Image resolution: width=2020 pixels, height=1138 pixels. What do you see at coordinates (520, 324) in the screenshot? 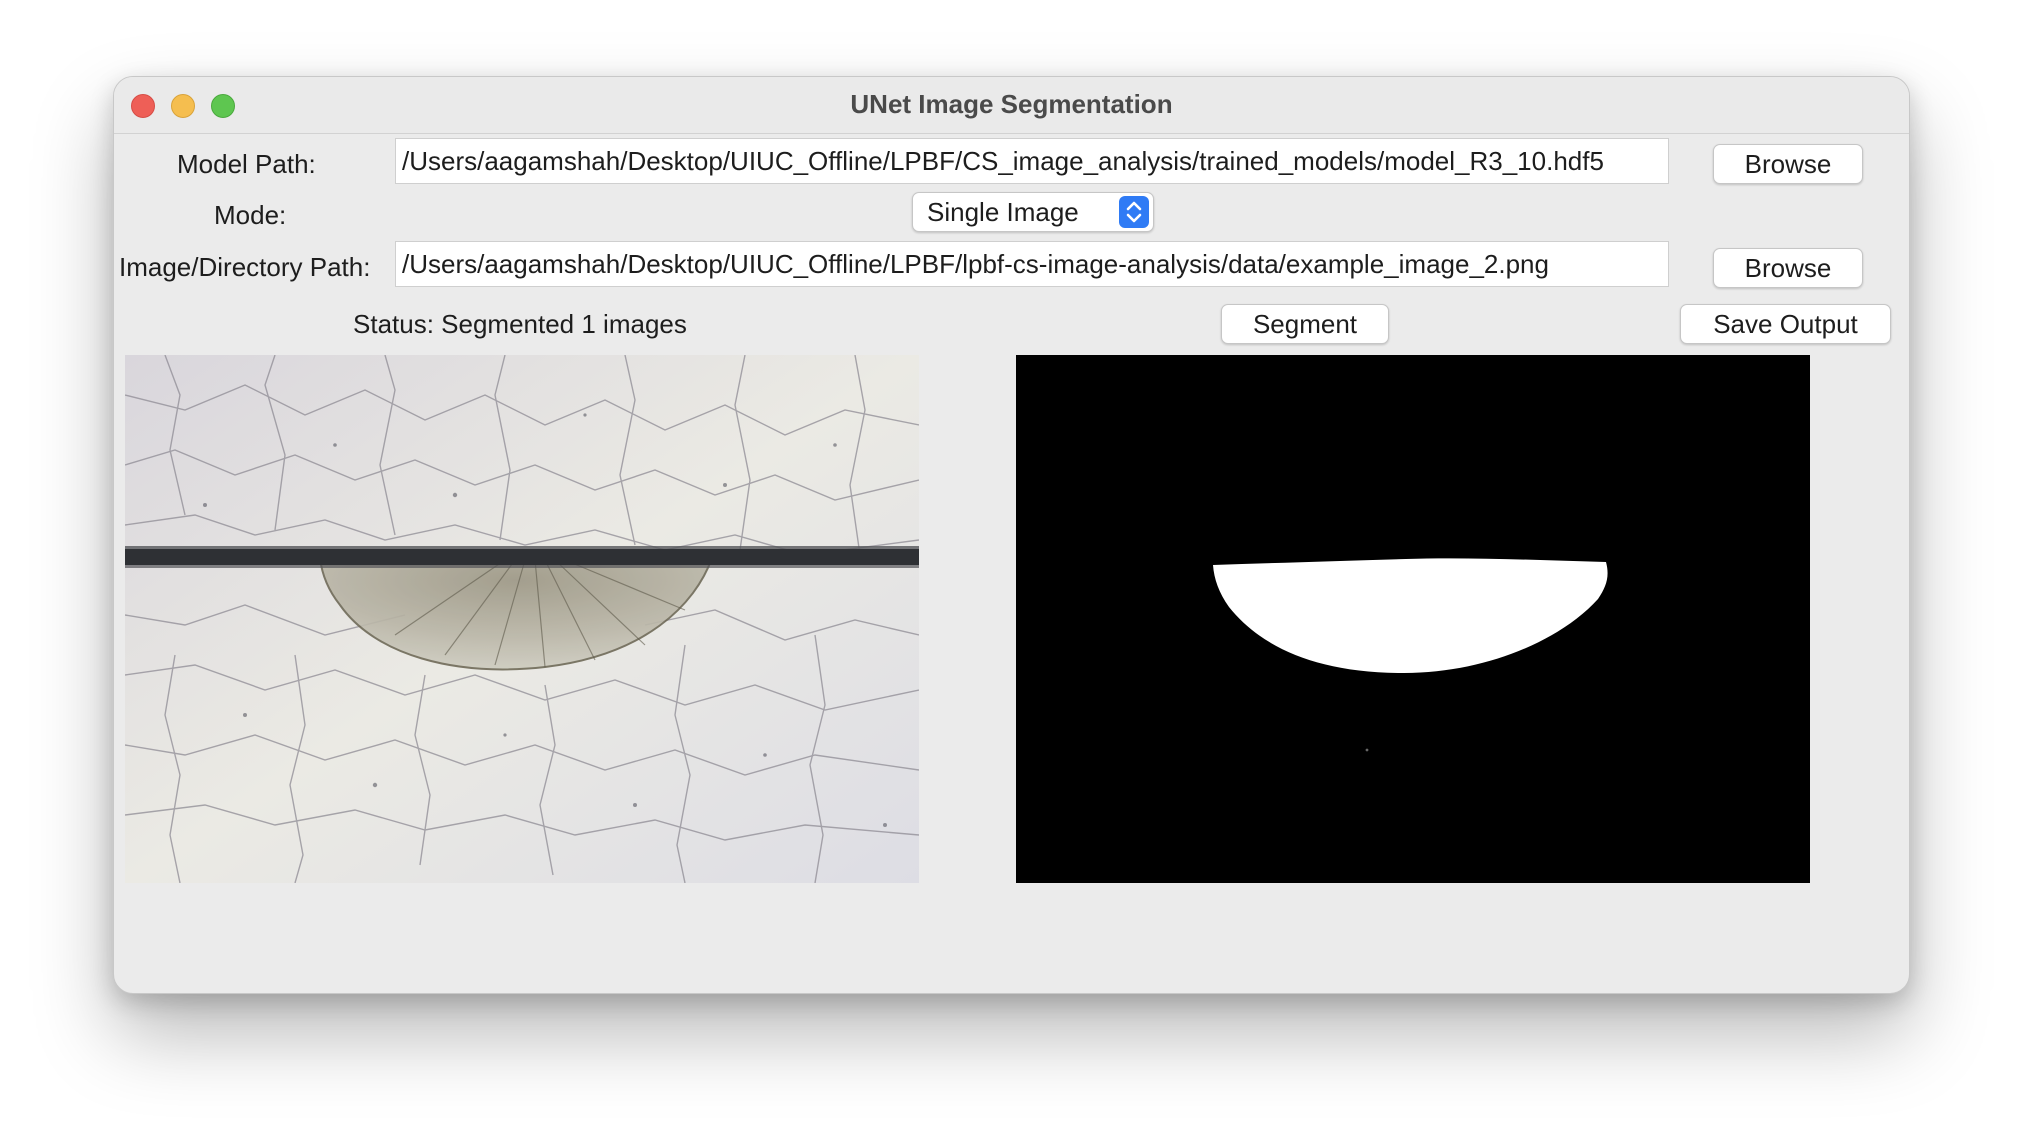
I see `status-text: Status: Segmented 1 images` at bounding box center [520, 324].